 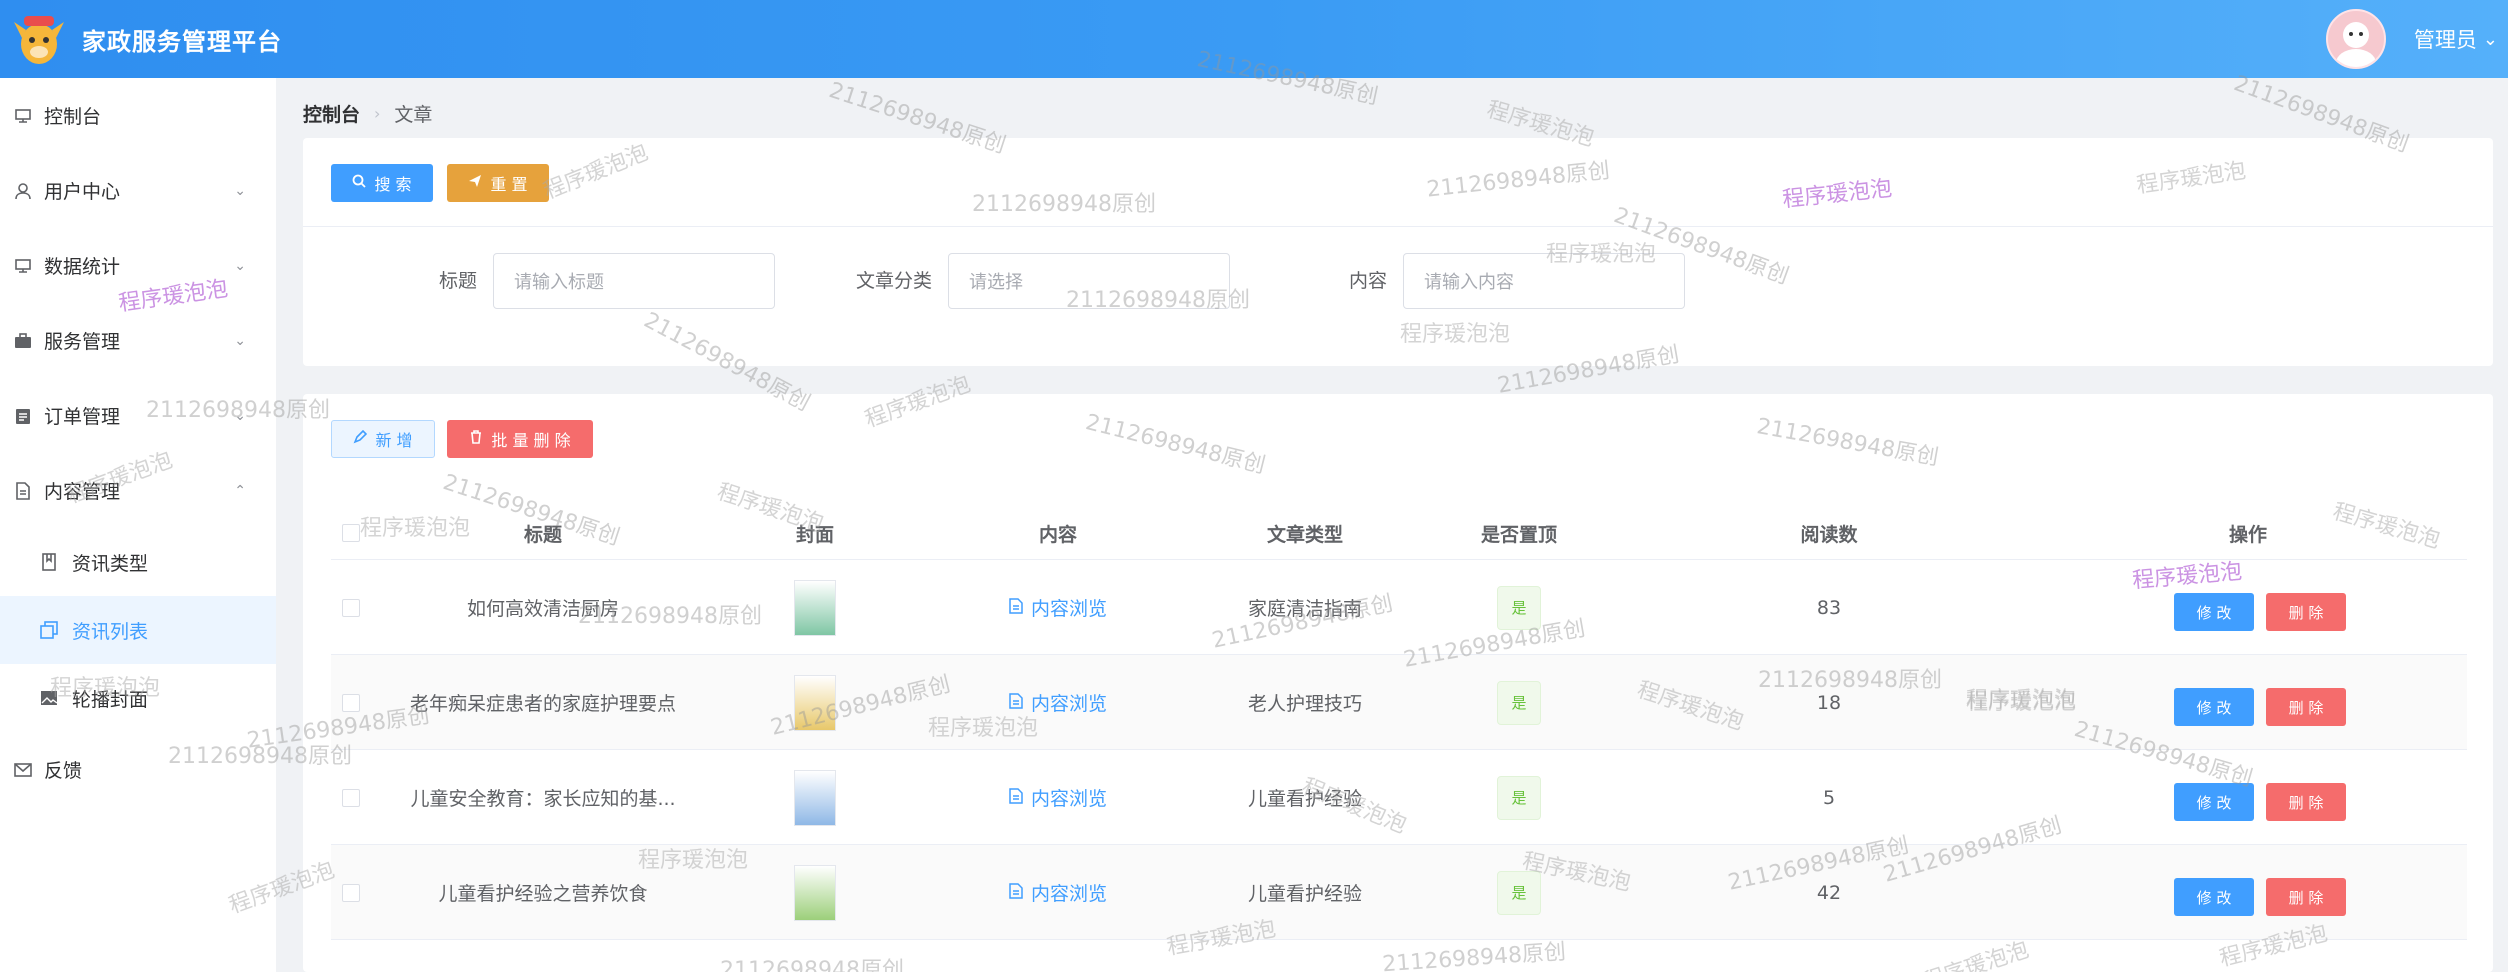 I want to click on sidebar-item-label: 数据统计, so click(x=82, y=267).